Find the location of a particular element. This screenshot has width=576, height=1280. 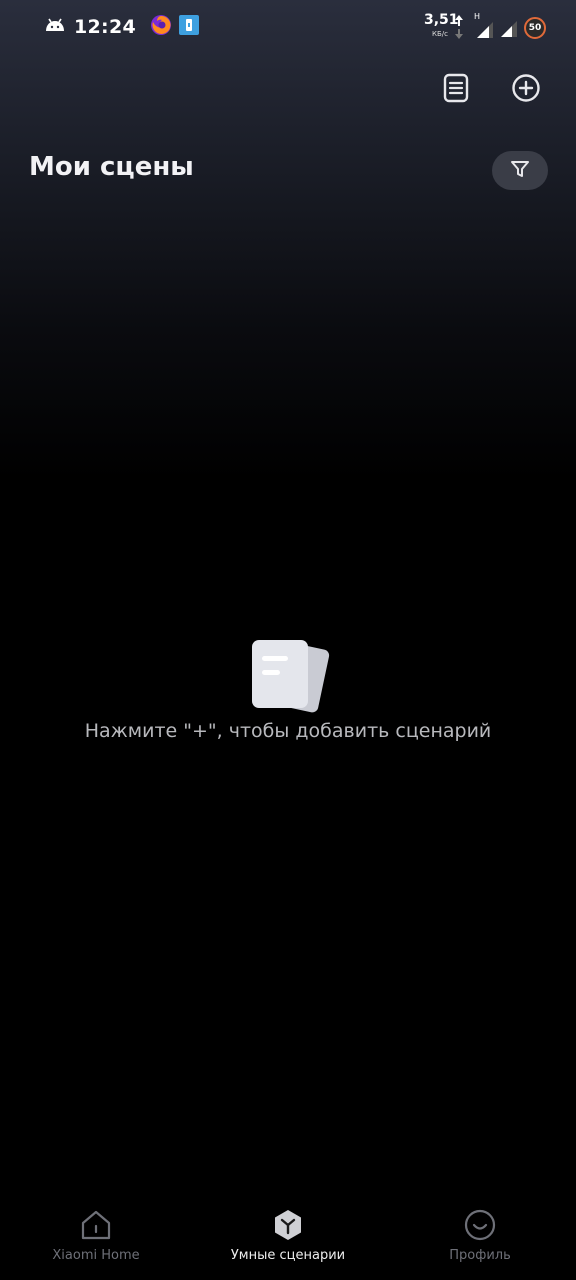

log-icon is located at coordinates (456, 90).